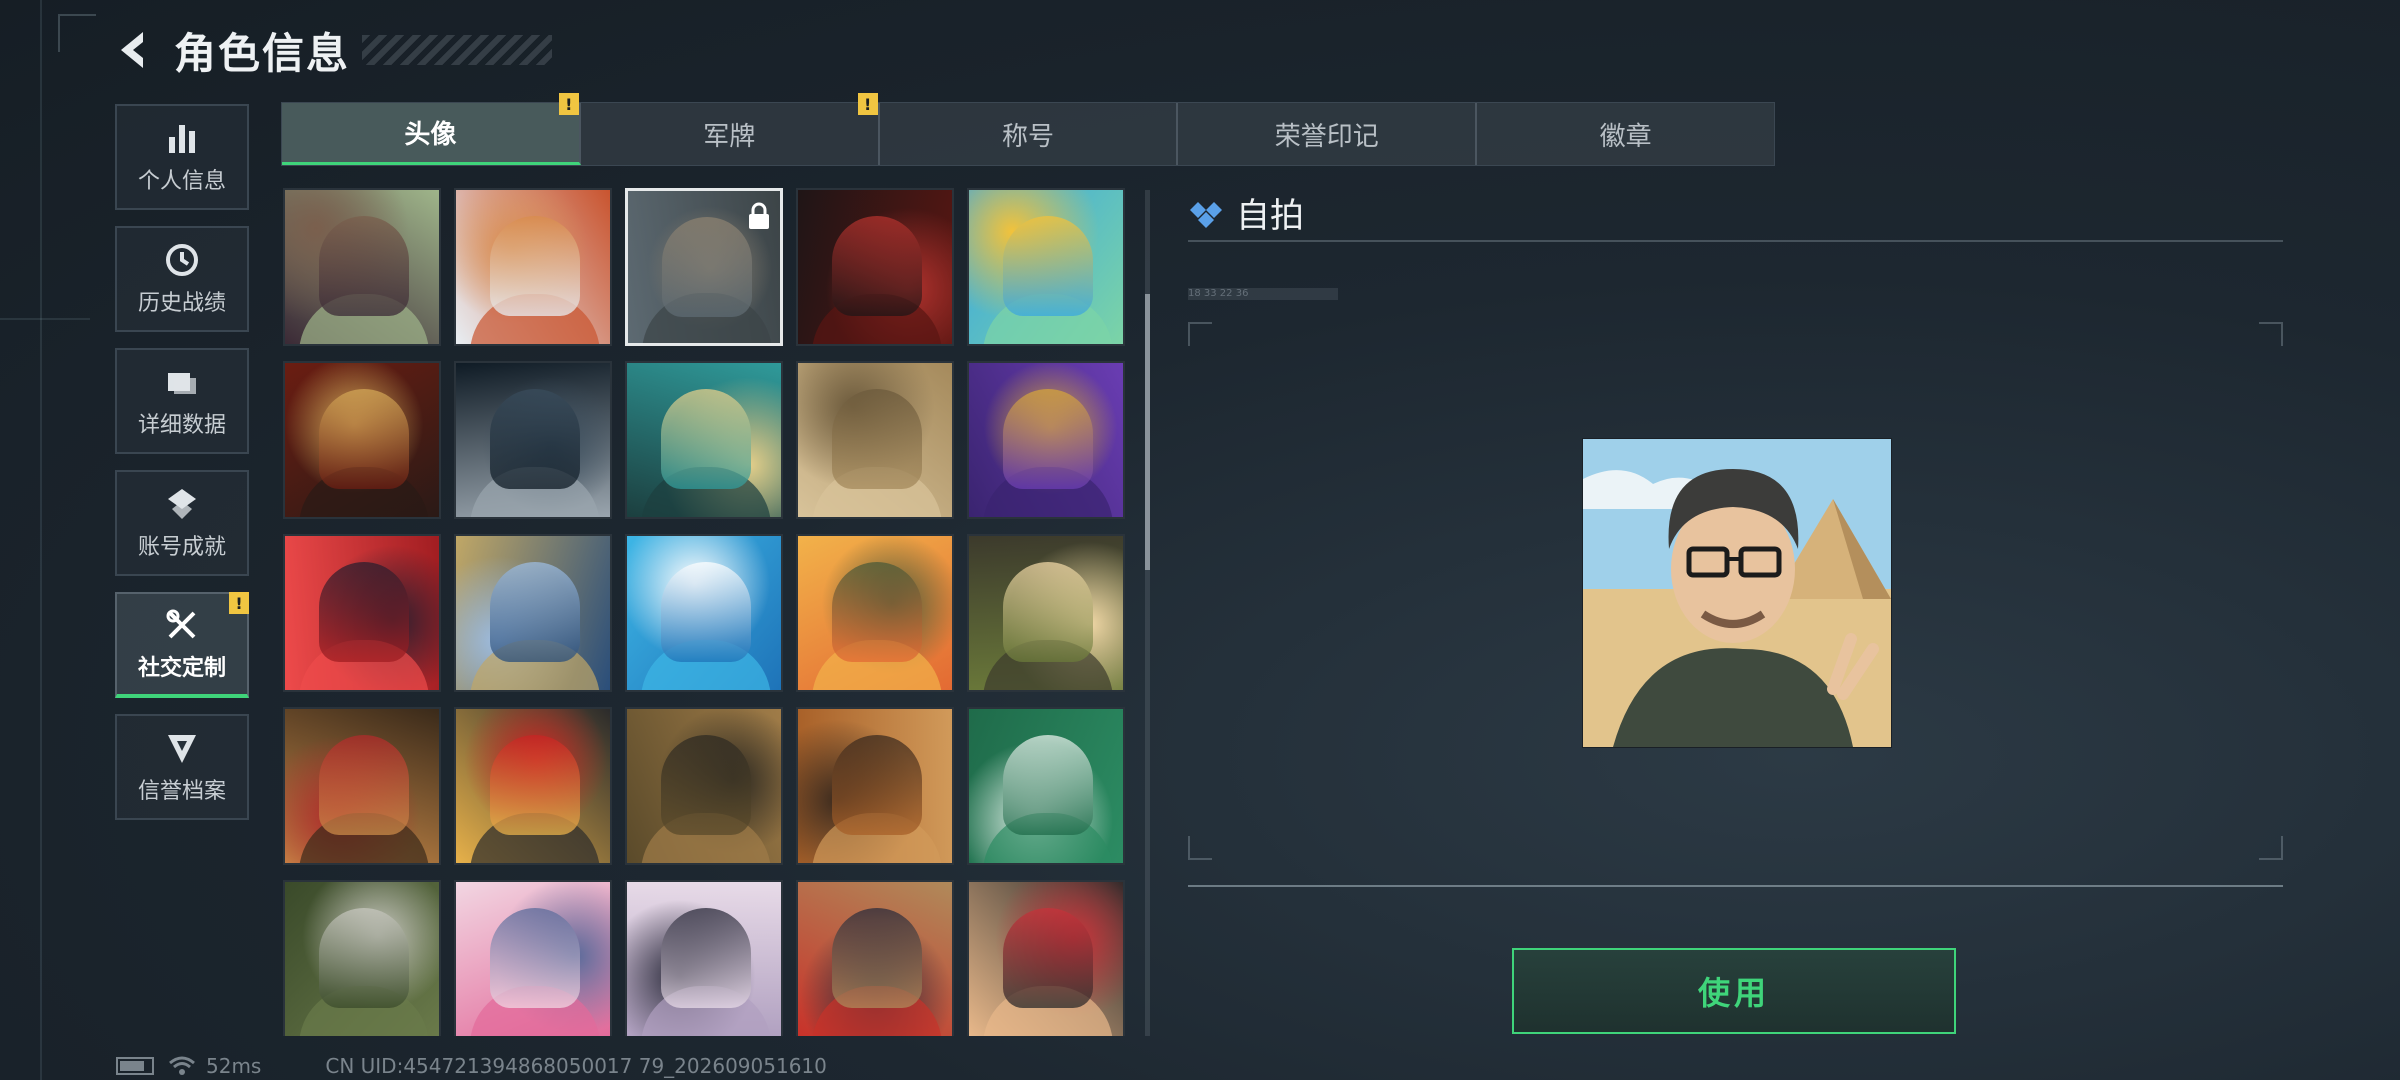  Describe the element at coordinates (182, 645) in the screenshot. I see `sidebar-item-5: 社交定制!` at that location.